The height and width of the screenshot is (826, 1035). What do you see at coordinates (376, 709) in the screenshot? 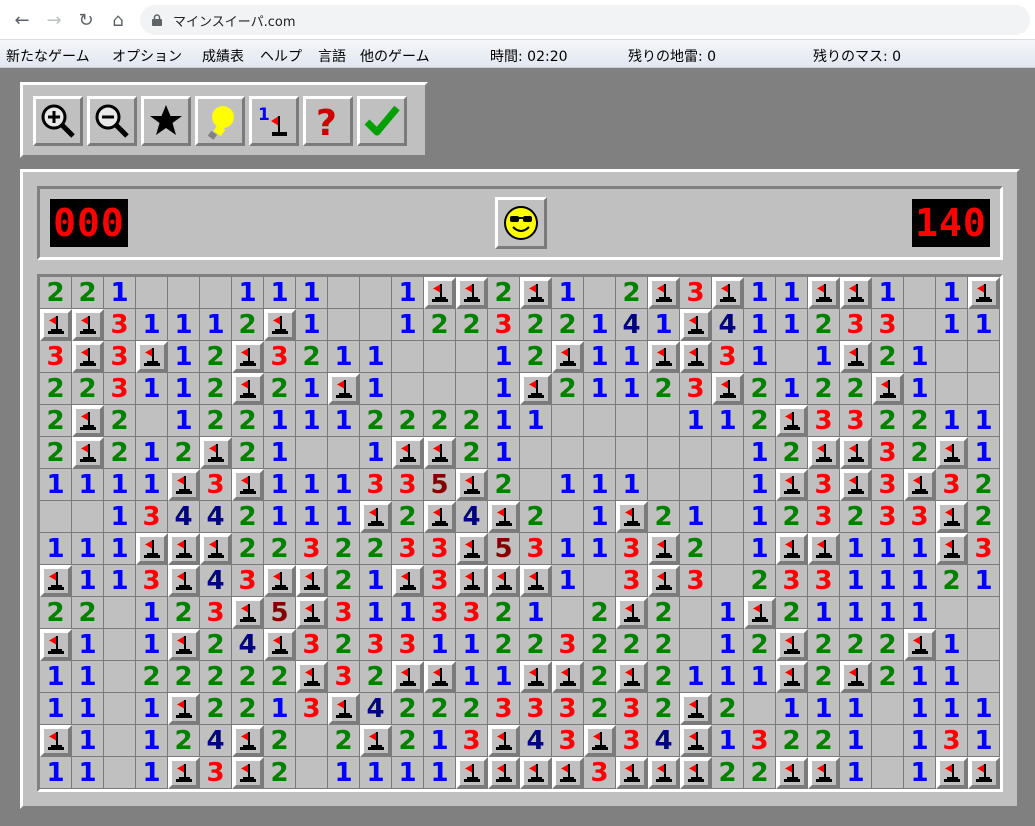
I see `number-cell: 4` at bounding box center [376, 709].